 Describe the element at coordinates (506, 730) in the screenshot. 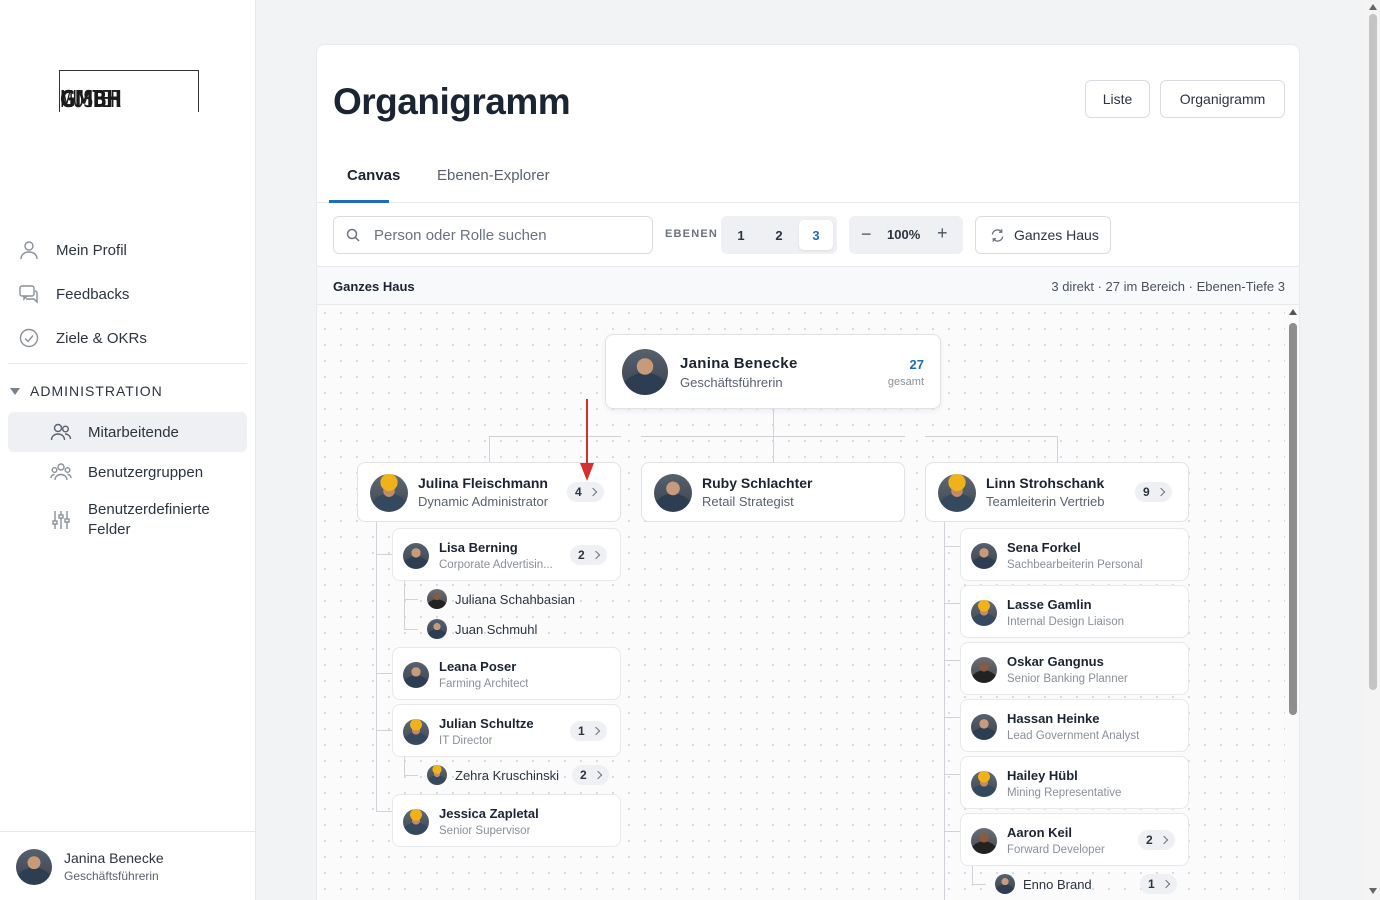

I see `org-card-julian-schultze: Julian Schultze IT Director 1` at that location.